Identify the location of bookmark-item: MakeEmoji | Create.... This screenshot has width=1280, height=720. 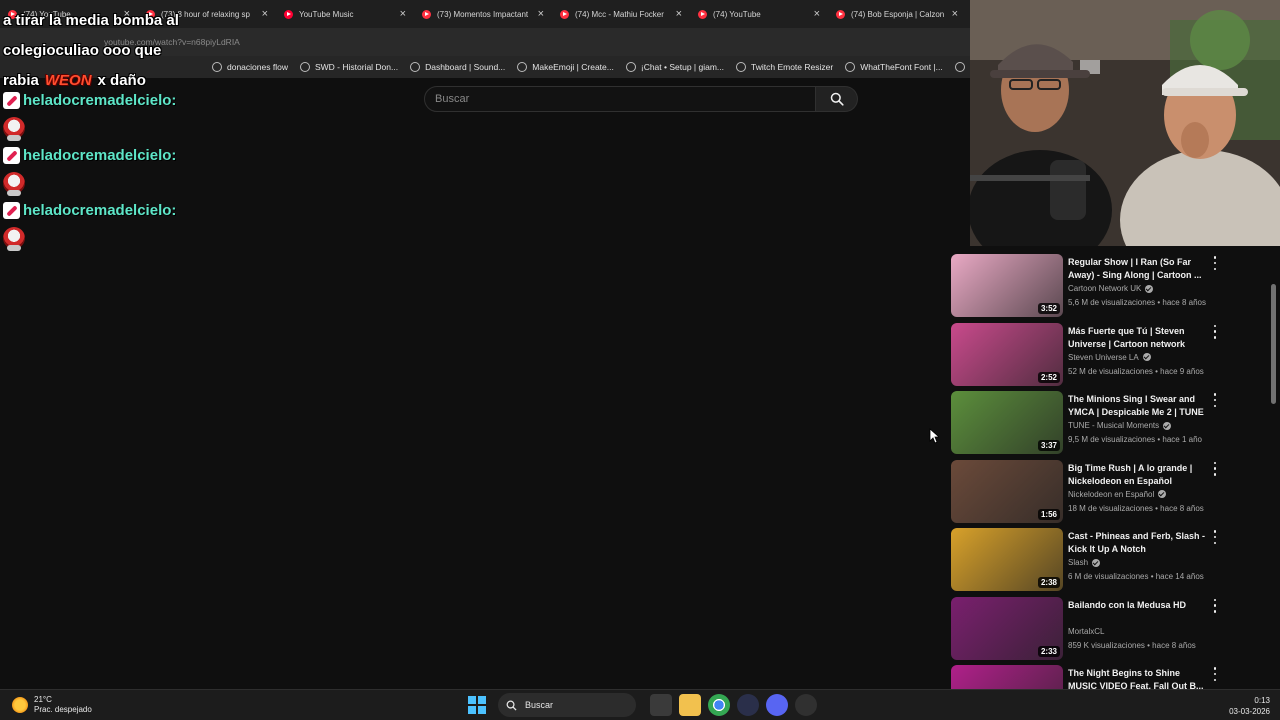
(565, 67).